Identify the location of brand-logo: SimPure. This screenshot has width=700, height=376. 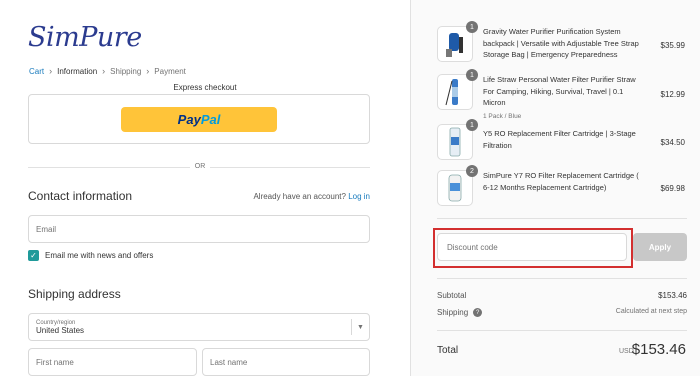
(85, 37).